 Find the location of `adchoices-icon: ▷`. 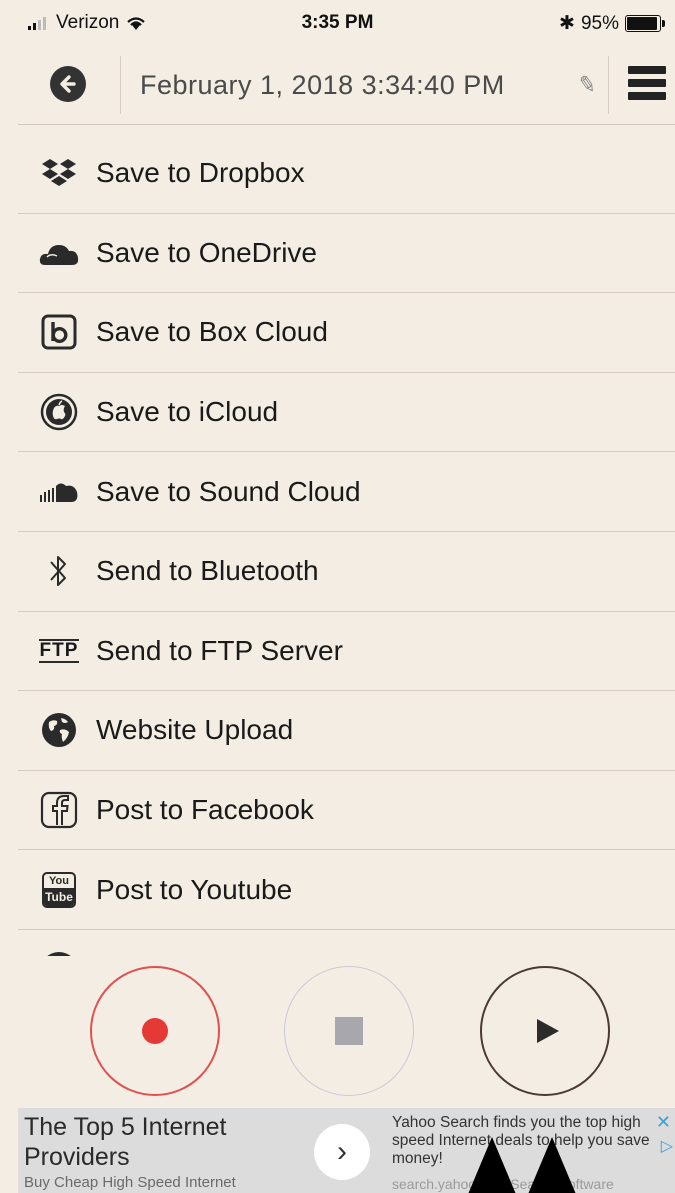

adchoices-icon: ▷ is located at coordinates (667, 1146).